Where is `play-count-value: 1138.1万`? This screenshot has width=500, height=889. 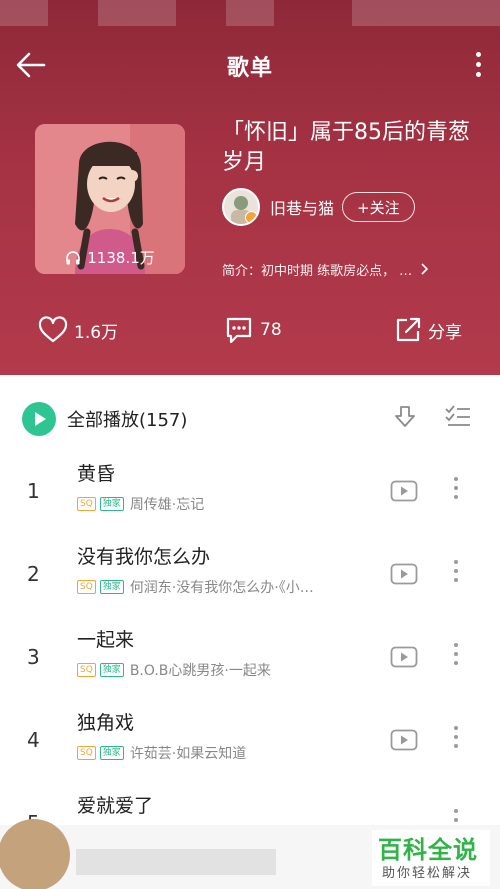 play-count-value: 1138.1万 is located at coordinates (121, 258).